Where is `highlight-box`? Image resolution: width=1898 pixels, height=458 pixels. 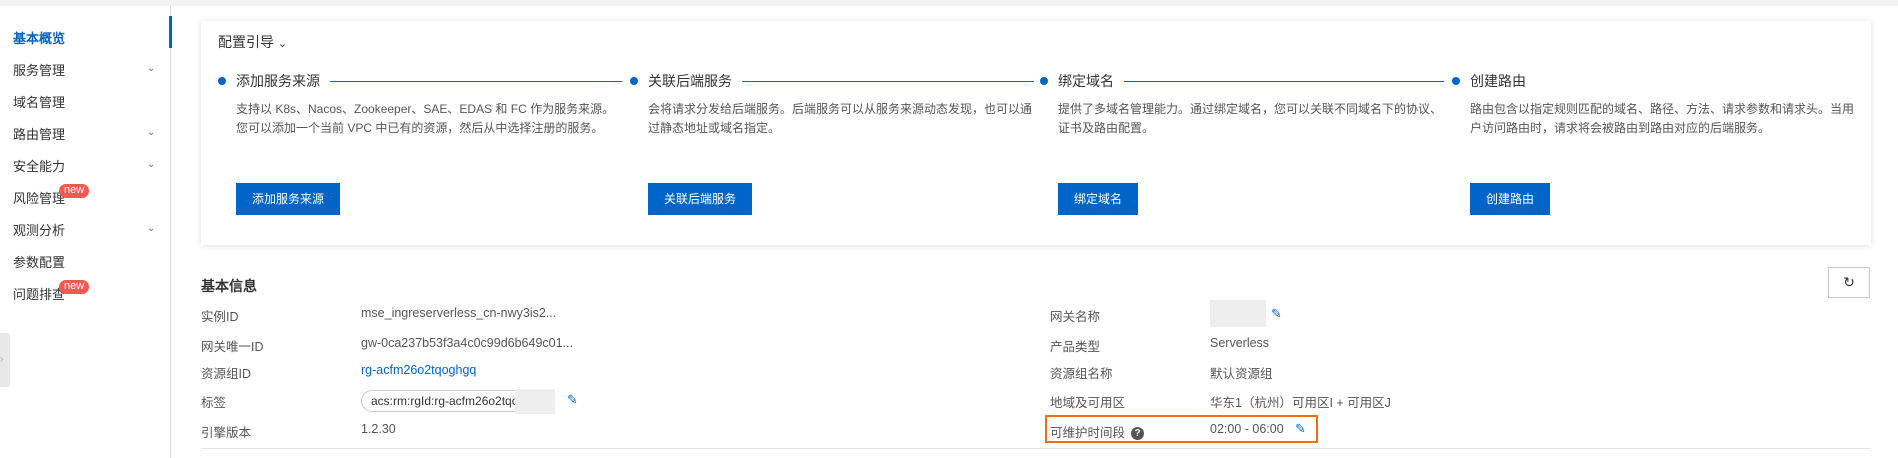 highlight-box is located at coordinates (1181, 429).